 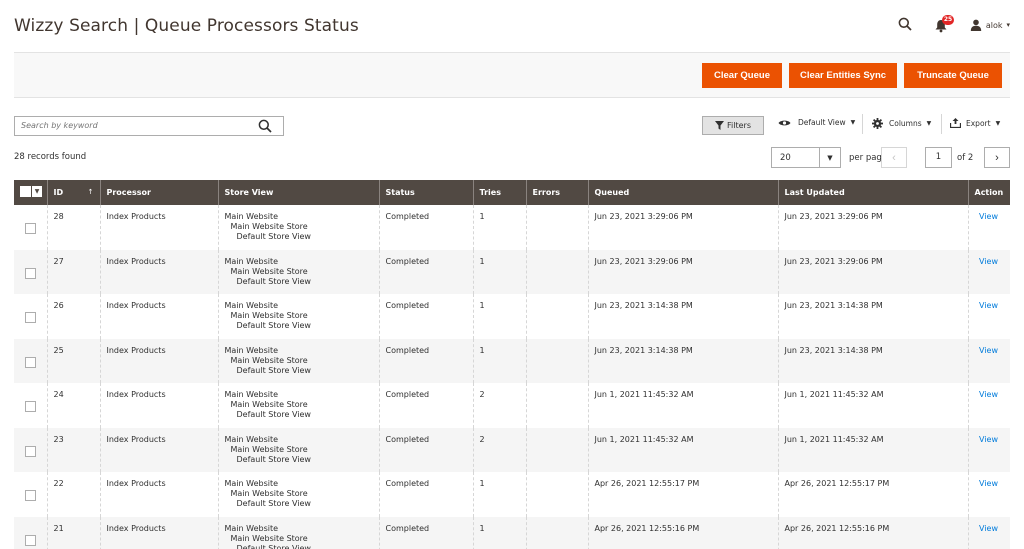 What do you see at coordinates (499, 192) in the screenshot?
I see `column-header-tries: Tries` at bounding box center [499, 192].